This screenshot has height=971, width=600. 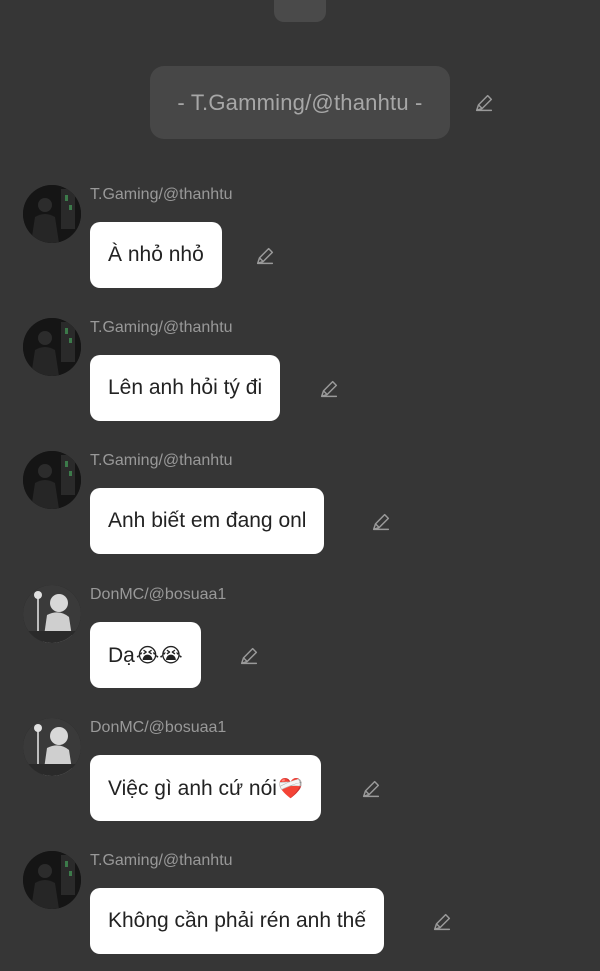 I want to click on message-text: Việc gì anh cứ nói❤️‍🩹, so click(x=205, y=788).